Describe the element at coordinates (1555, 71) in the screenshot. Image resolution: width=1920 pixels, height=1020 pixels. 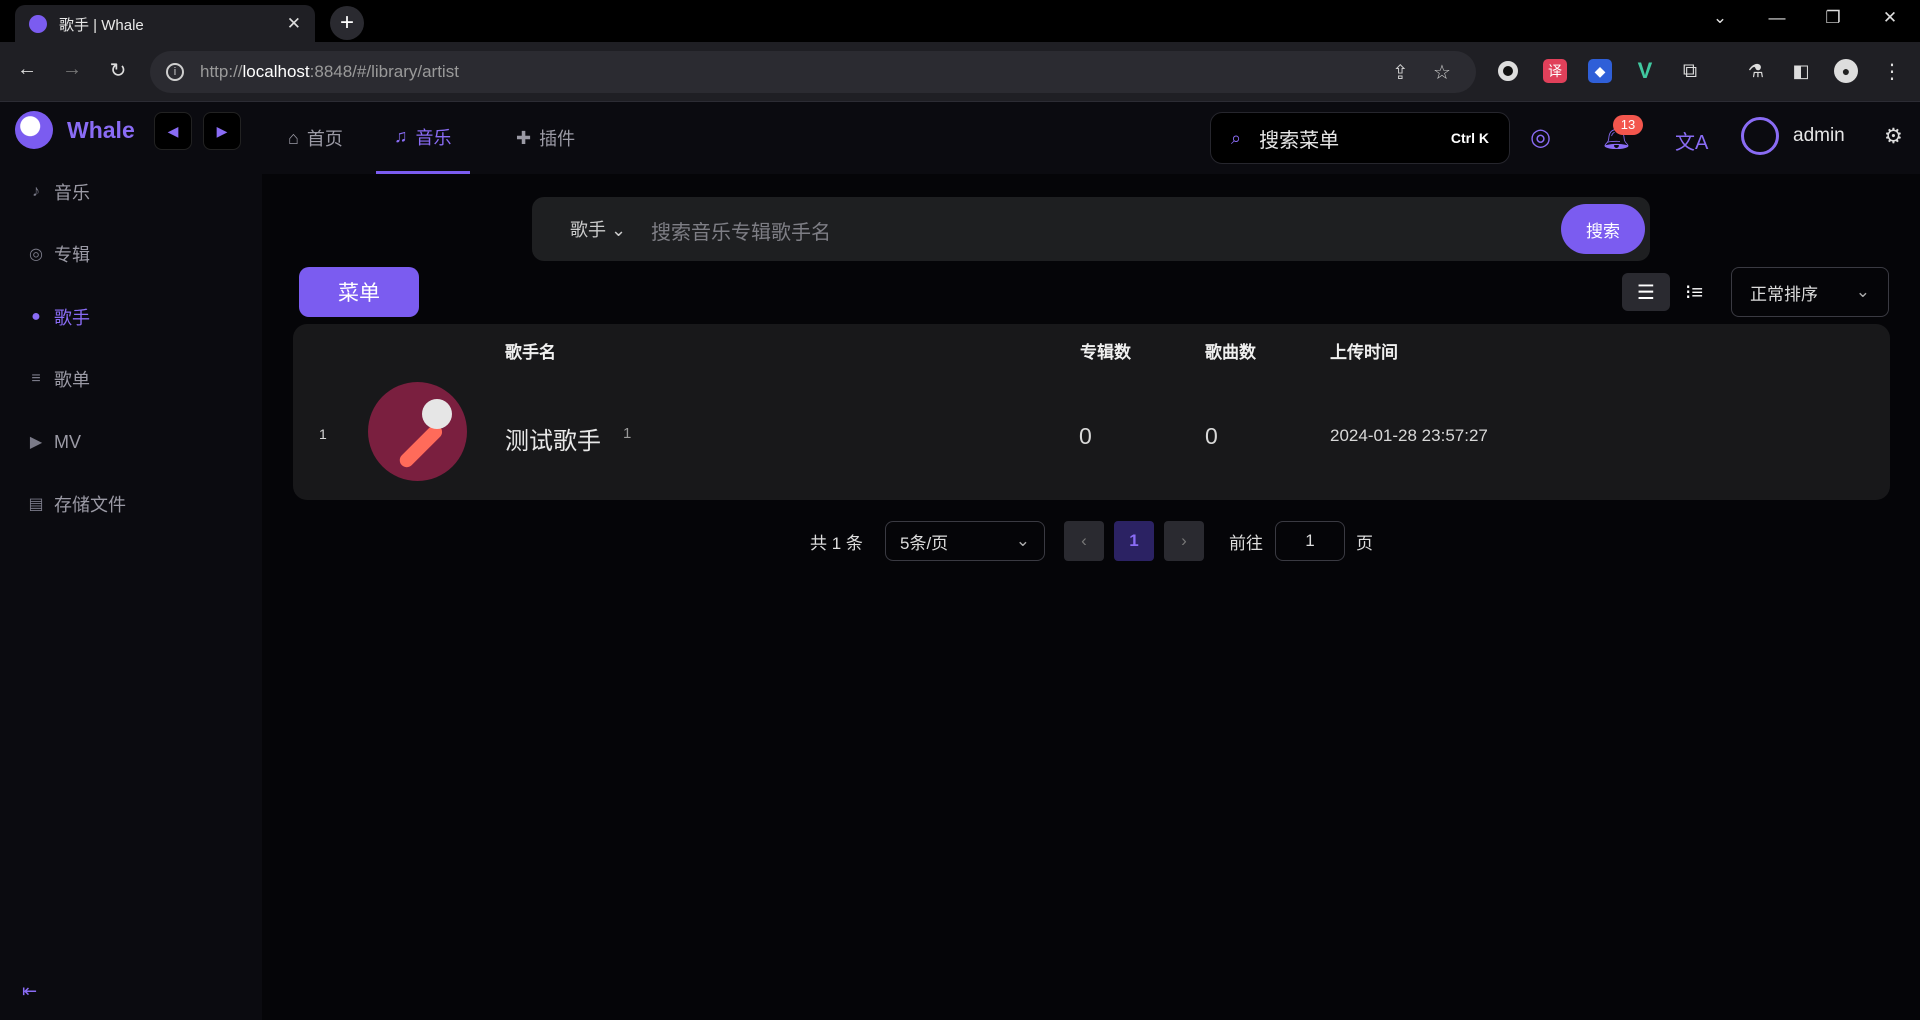
I see `extension-translate-icon: 译` at that location.